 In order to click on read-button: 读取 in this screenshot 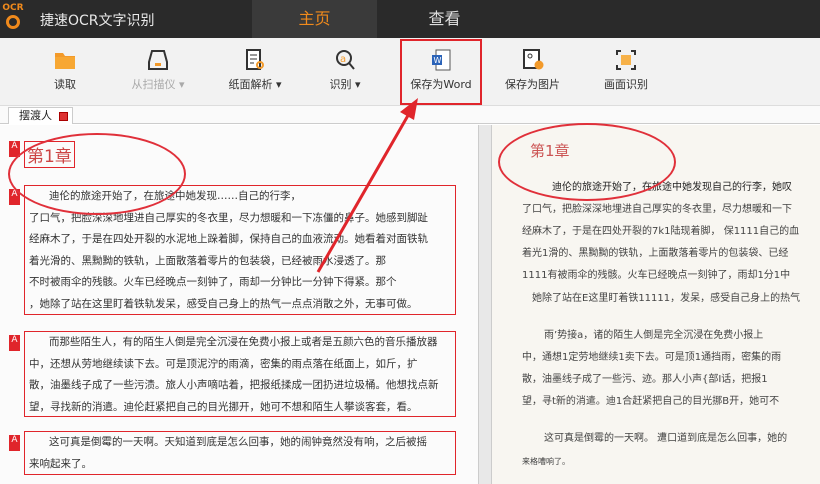, I will do `click(65, 71)`.